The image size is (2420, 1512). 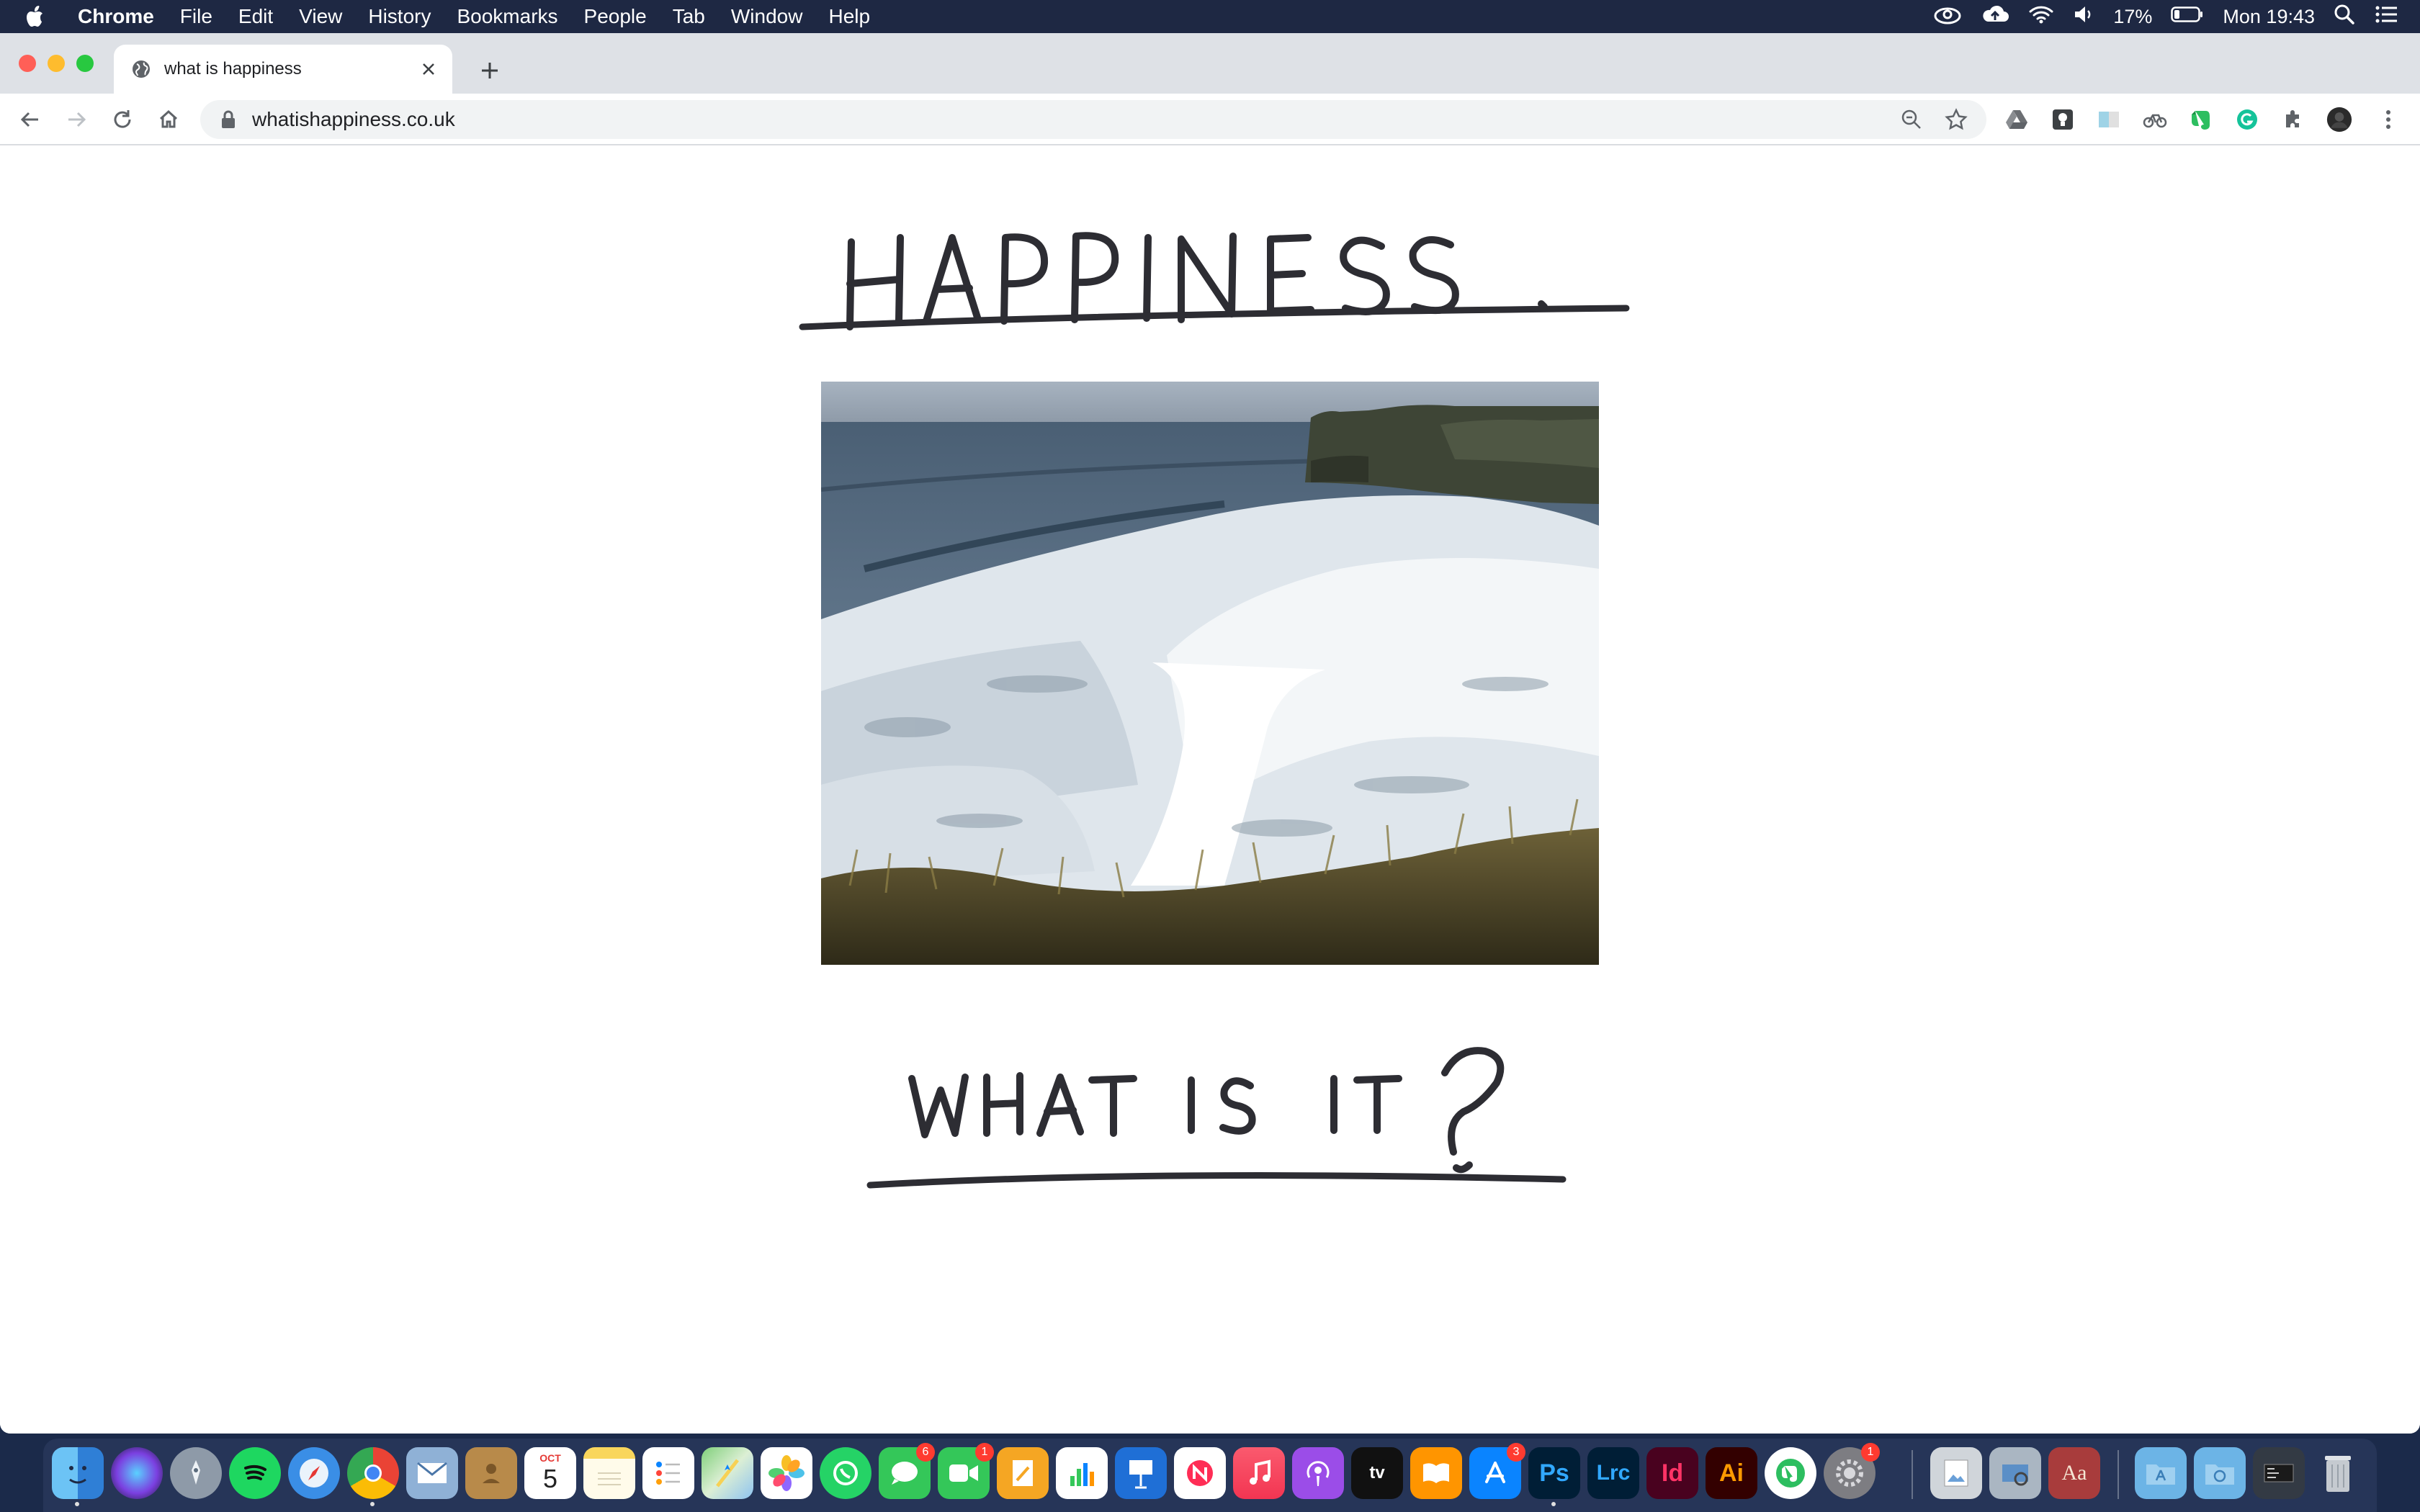 I want to click on tab-title: what is happiness, so click(x=233, y=68).